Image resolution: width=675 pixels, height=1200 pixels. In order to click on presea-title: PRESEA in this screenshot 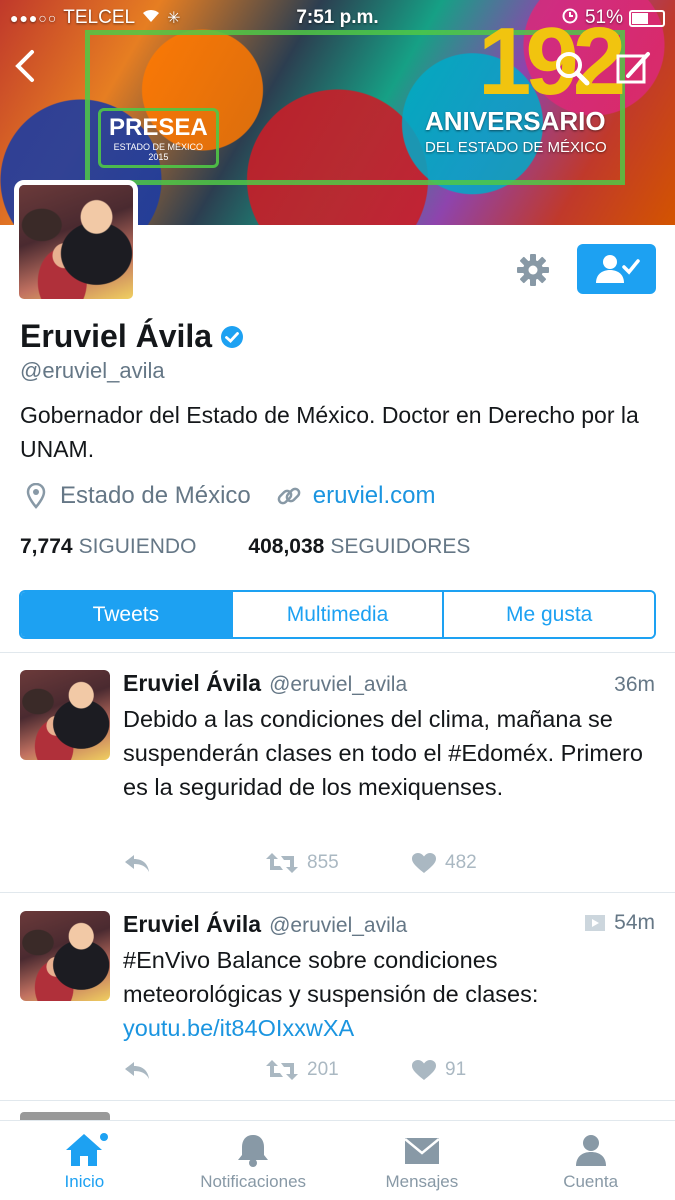, I will do `click(158, 127)`.